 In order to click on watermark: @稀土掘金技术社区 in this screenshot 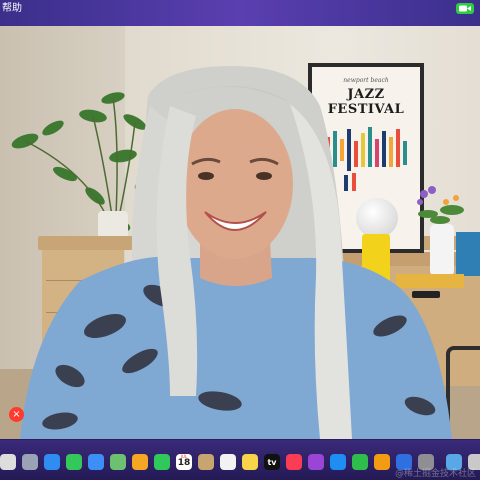, I will do `click(435, 474)`.